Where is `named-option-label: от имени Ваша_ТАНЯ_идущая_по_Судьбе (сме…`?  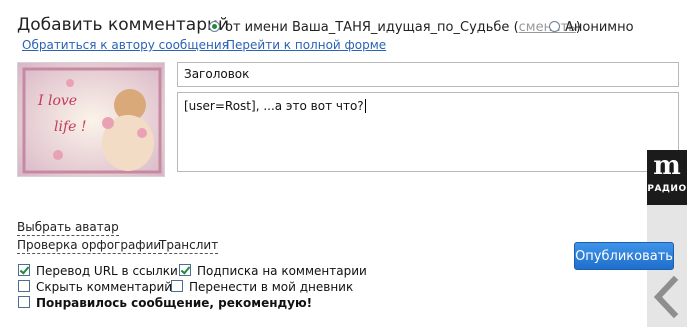
named-option-label: от имени Ваша_ТАНЯ_идущая_по_Судьбе (сме… is located at coordinates (403, 27).